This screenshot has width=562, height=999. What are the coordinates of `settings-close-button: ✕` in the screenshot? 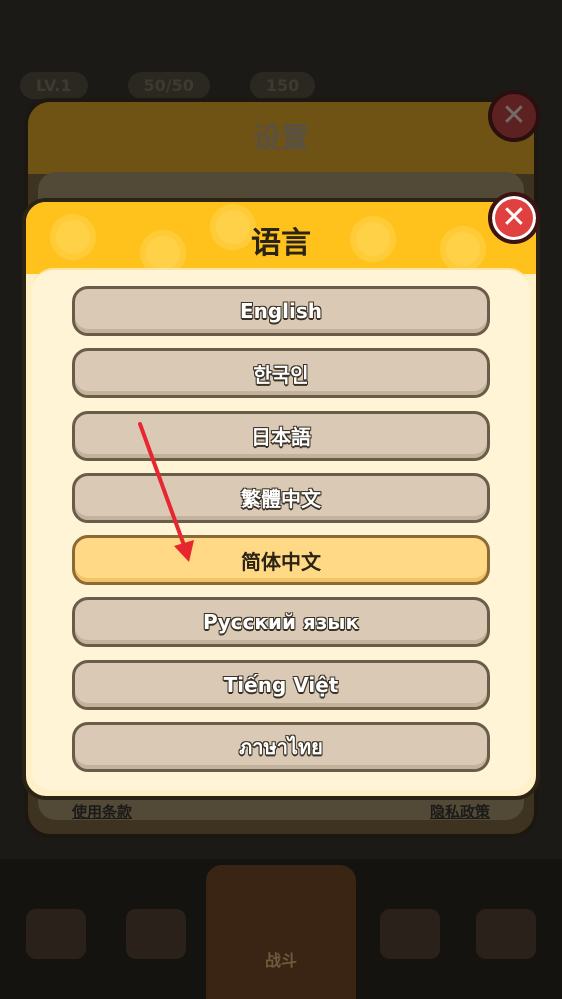 It's located at (514, 116).